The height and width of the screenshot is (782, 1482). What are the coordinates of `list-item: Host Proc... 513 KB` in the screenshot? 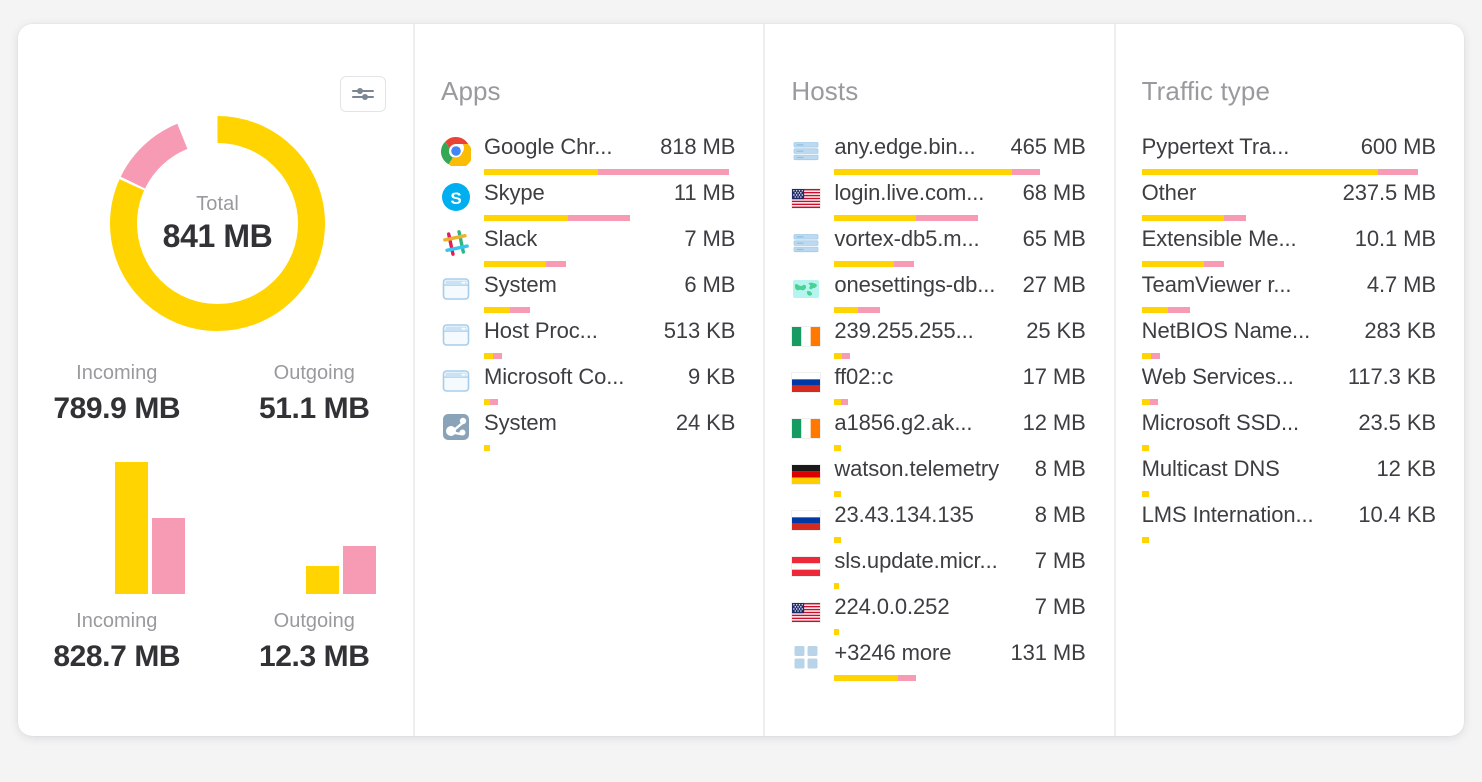 It's located at (588, 341).